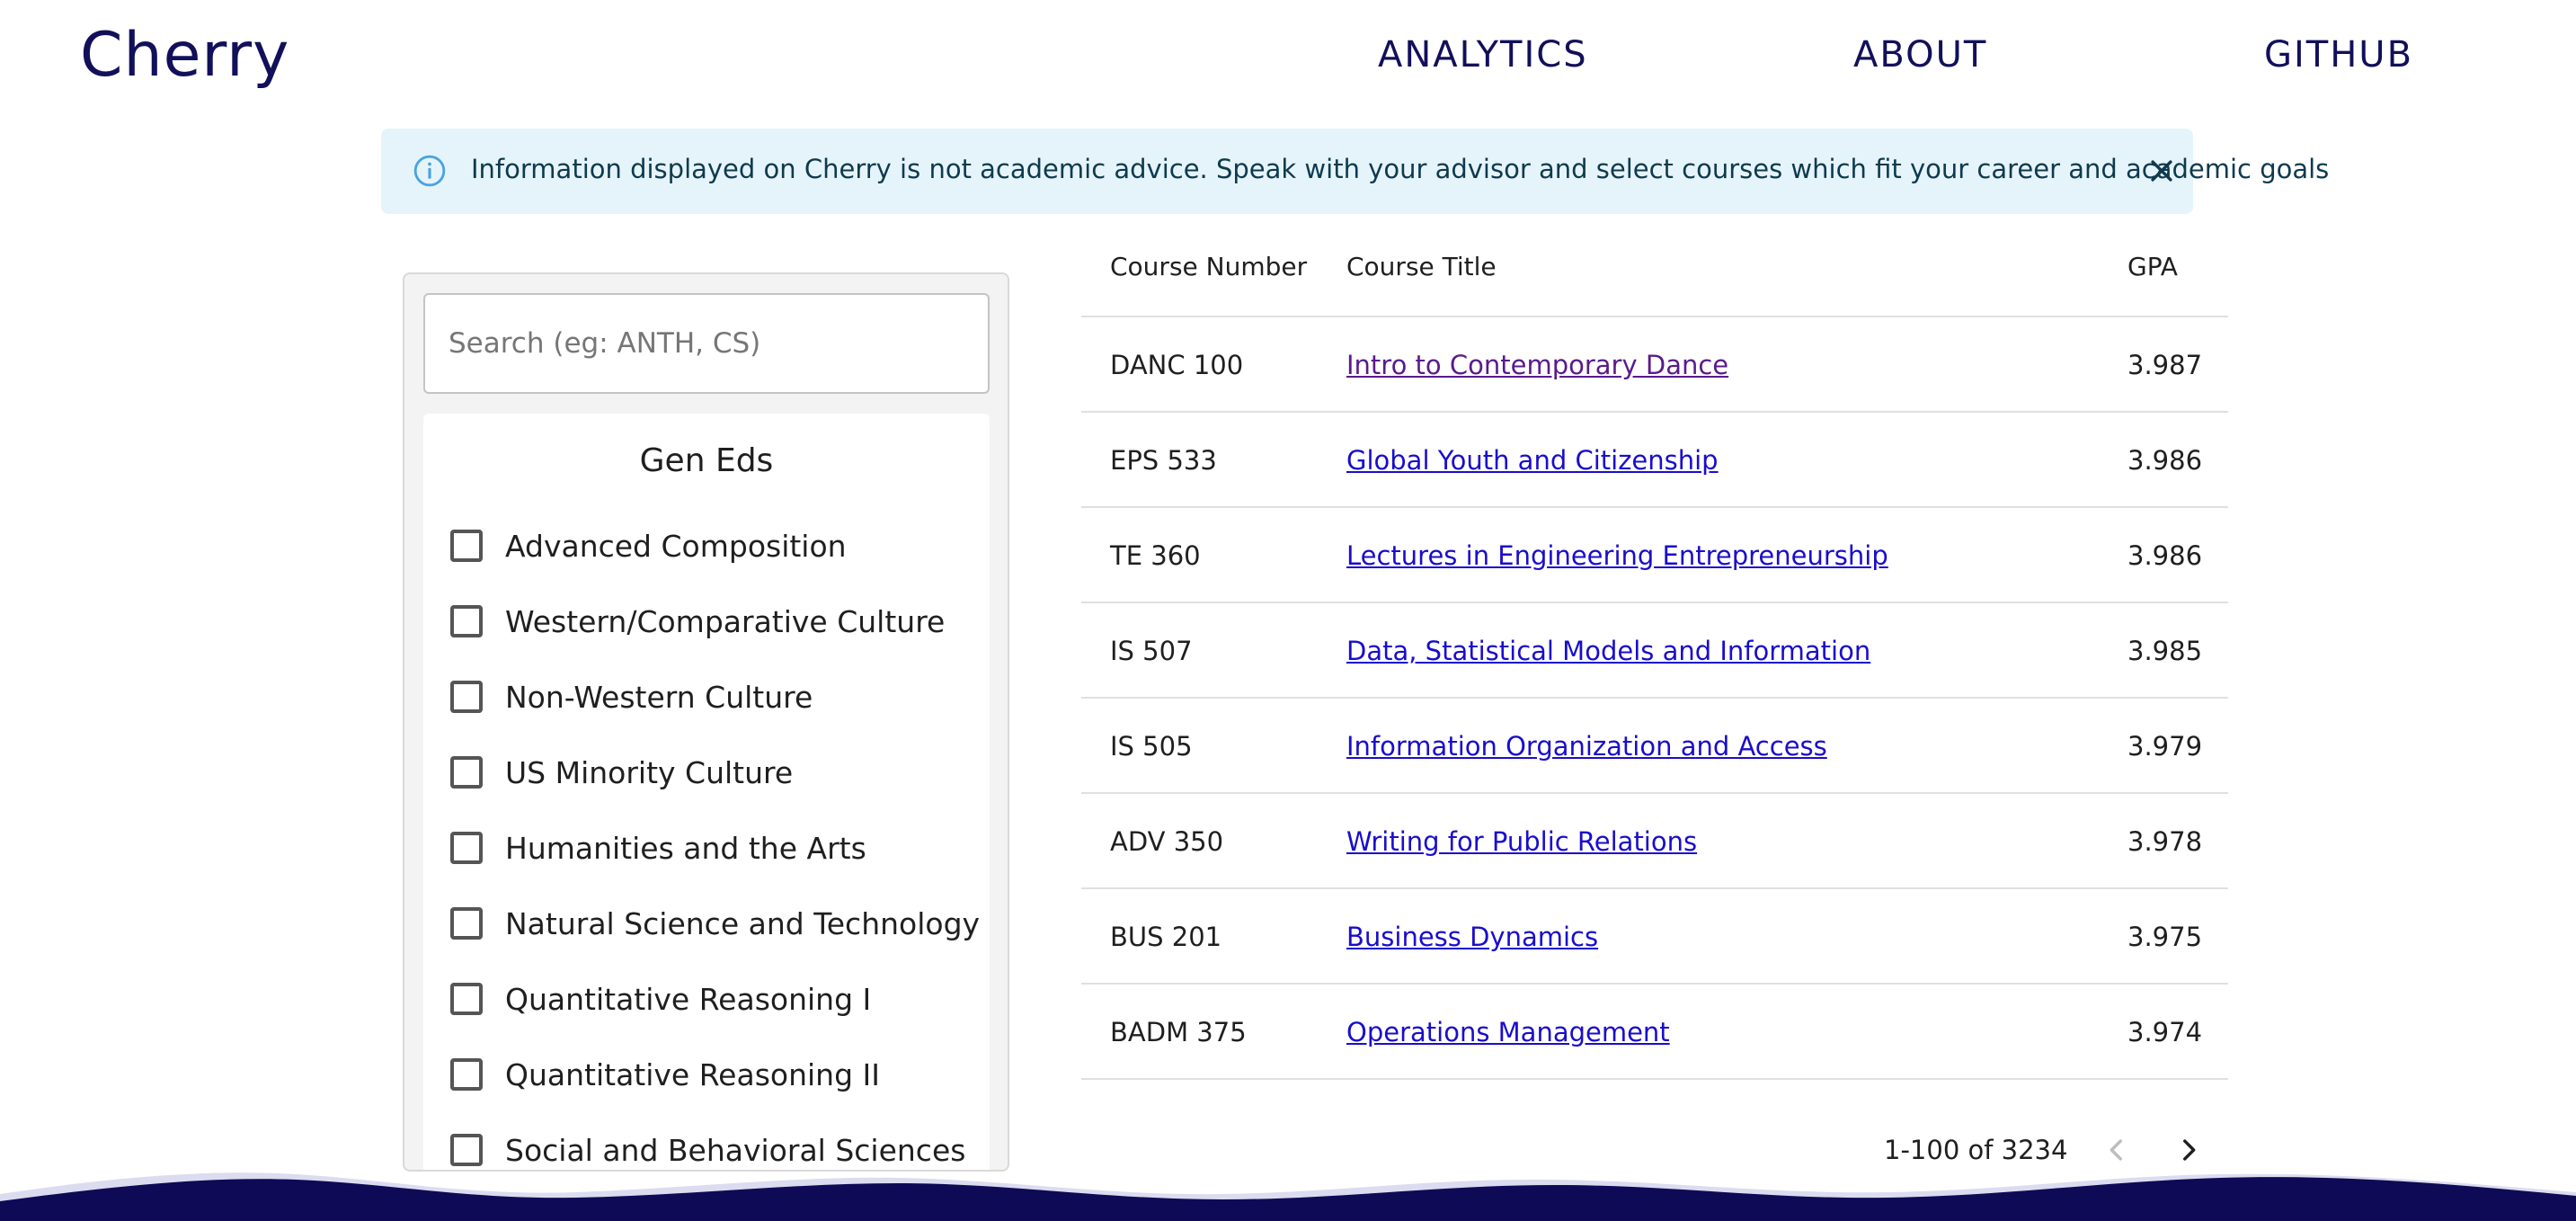 The width and height of the screenshot is (2576, 1221). I want to click on course-number-cell: ADV 350, so click(1167, 842).